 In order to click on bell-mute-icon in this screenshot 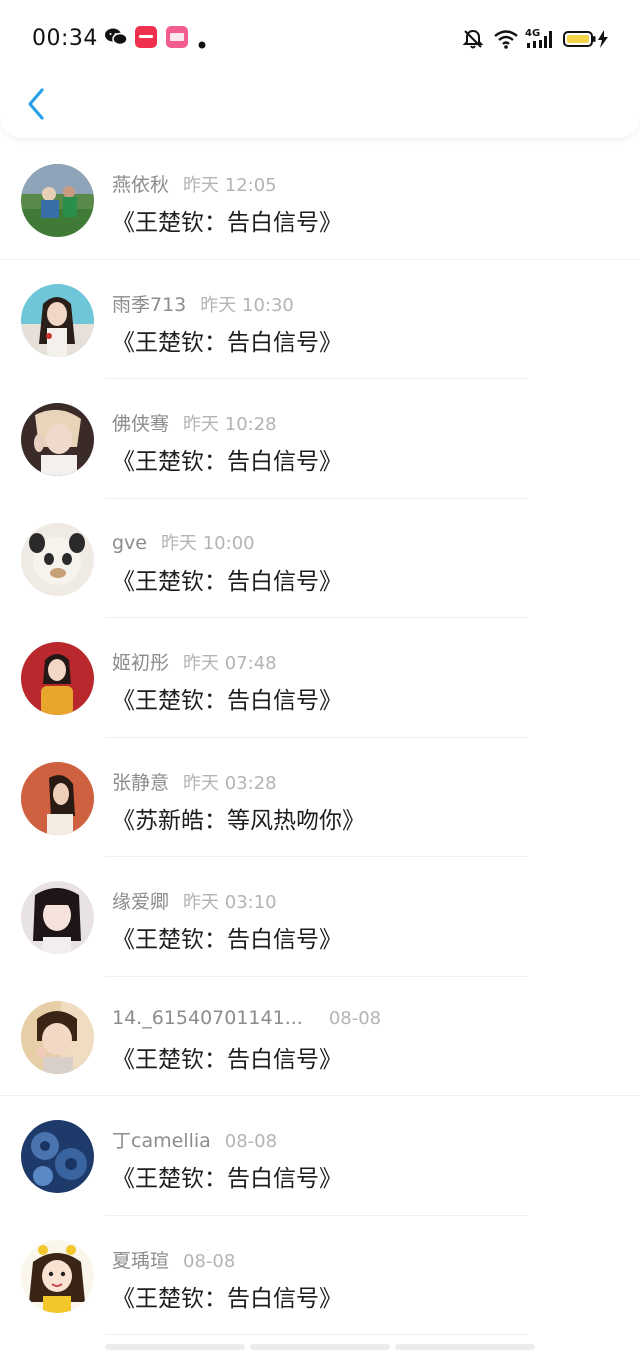, I will do `click(473, 41)`.